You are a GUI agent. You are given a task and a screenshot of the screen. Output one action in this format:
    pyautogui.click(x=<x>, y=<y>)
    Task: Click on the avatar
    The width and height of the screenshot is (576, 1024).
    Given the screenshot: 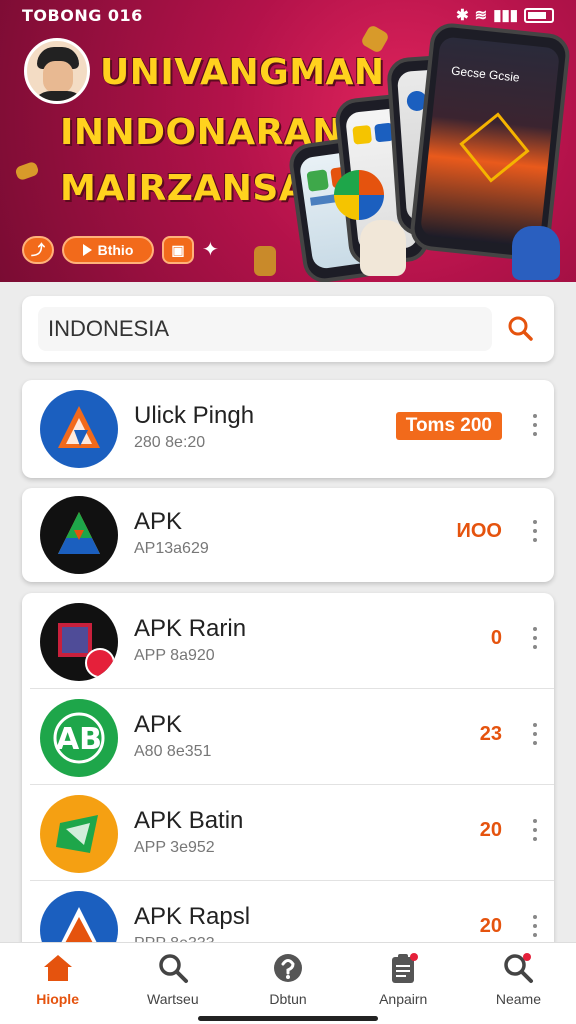 What is the action you would take?
    pyautogui.click(x=57, y=71)
    